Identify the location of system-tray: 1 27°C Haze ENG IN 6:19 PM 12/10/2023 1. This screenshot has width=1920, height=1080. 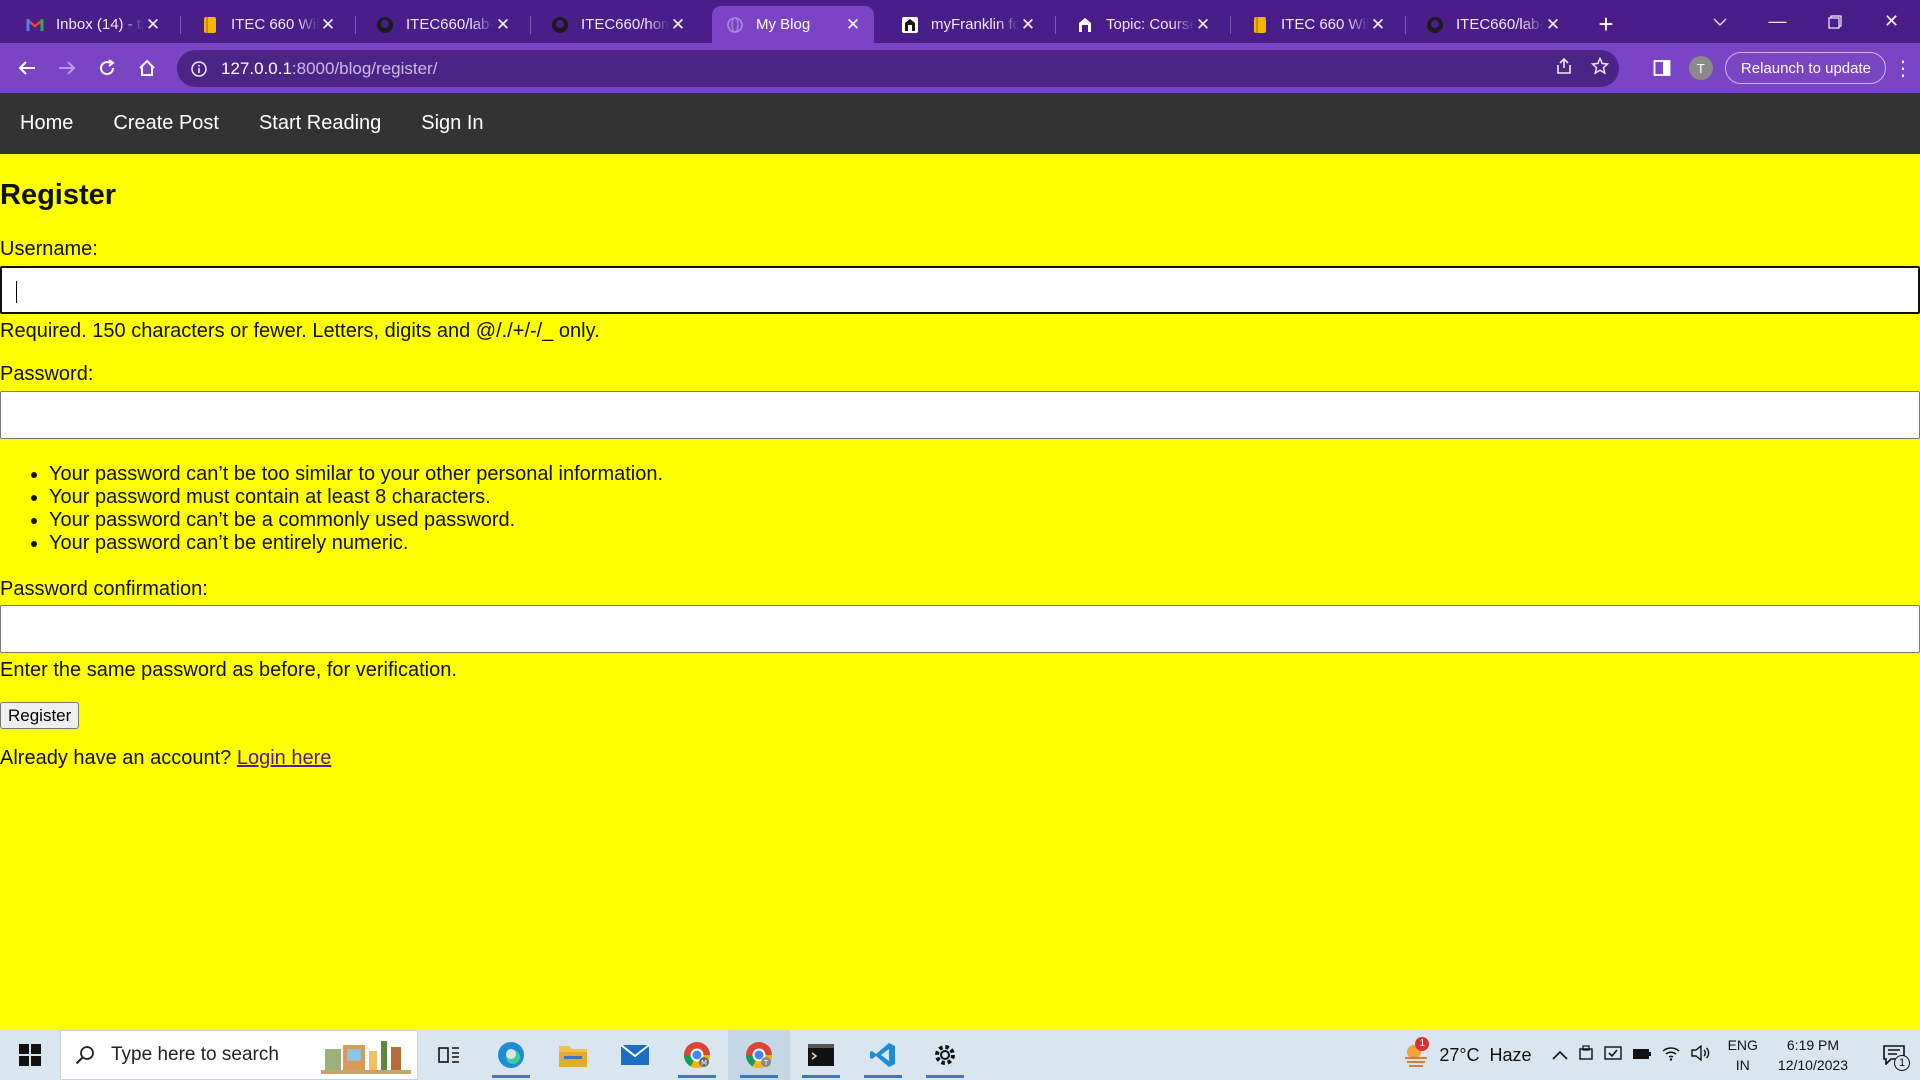
(1661, 1055).